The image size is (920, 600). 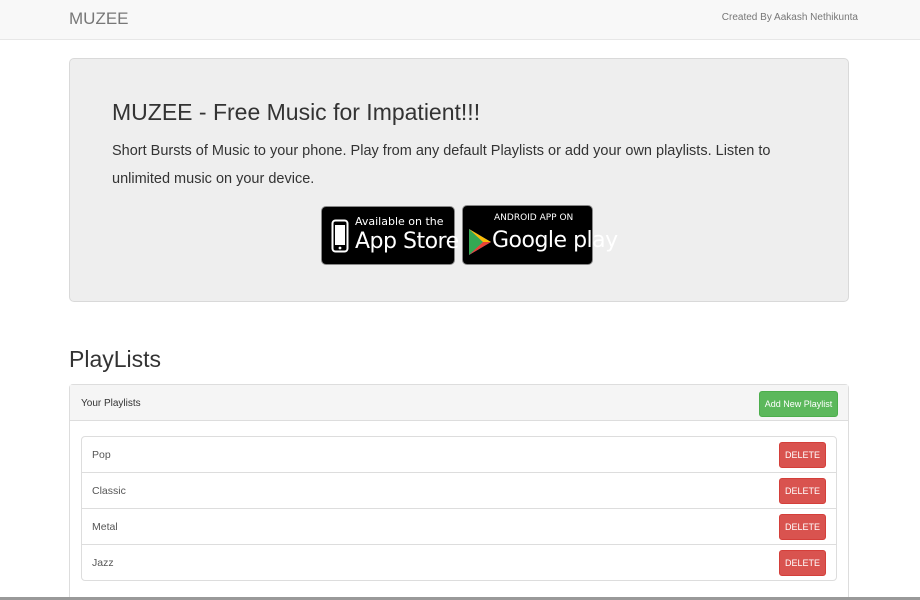 What do you see at coordinates (109, 491) in the screenshot?
I see `playlist-item-label: Classic` at bounding box center [109, 491].